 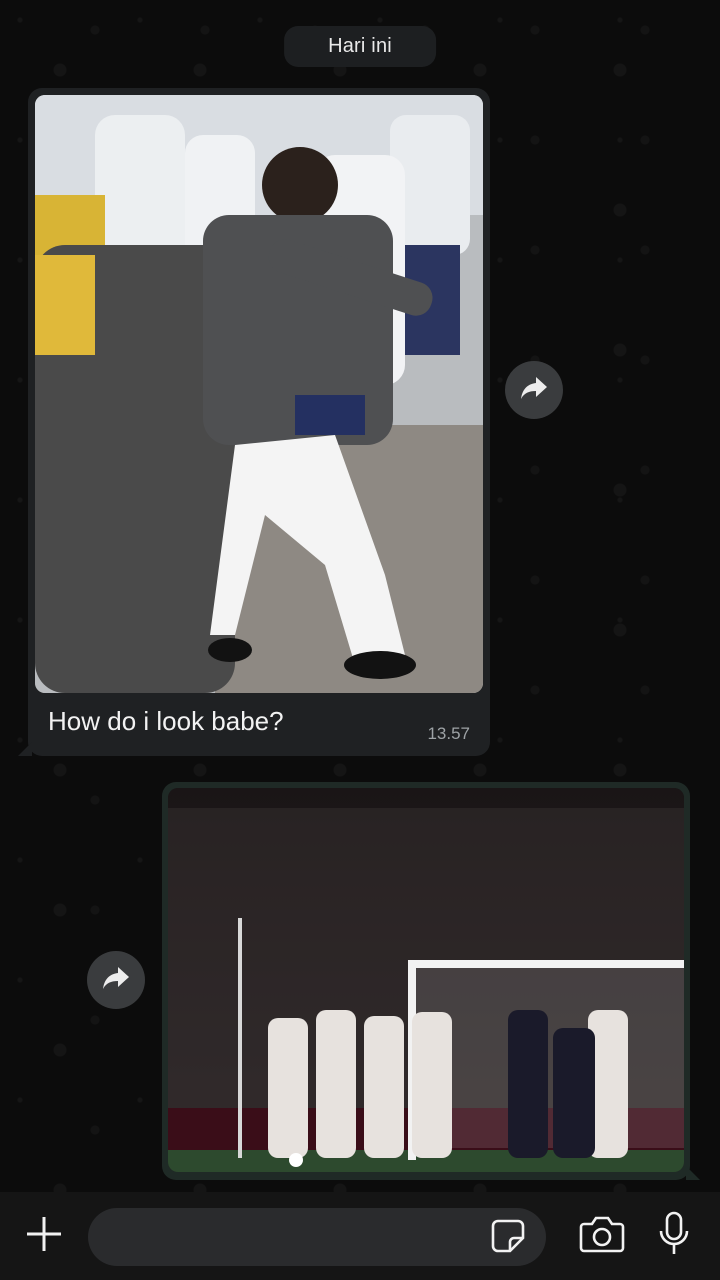 I want to click on sticker-button, so click(x=508, y=1238).